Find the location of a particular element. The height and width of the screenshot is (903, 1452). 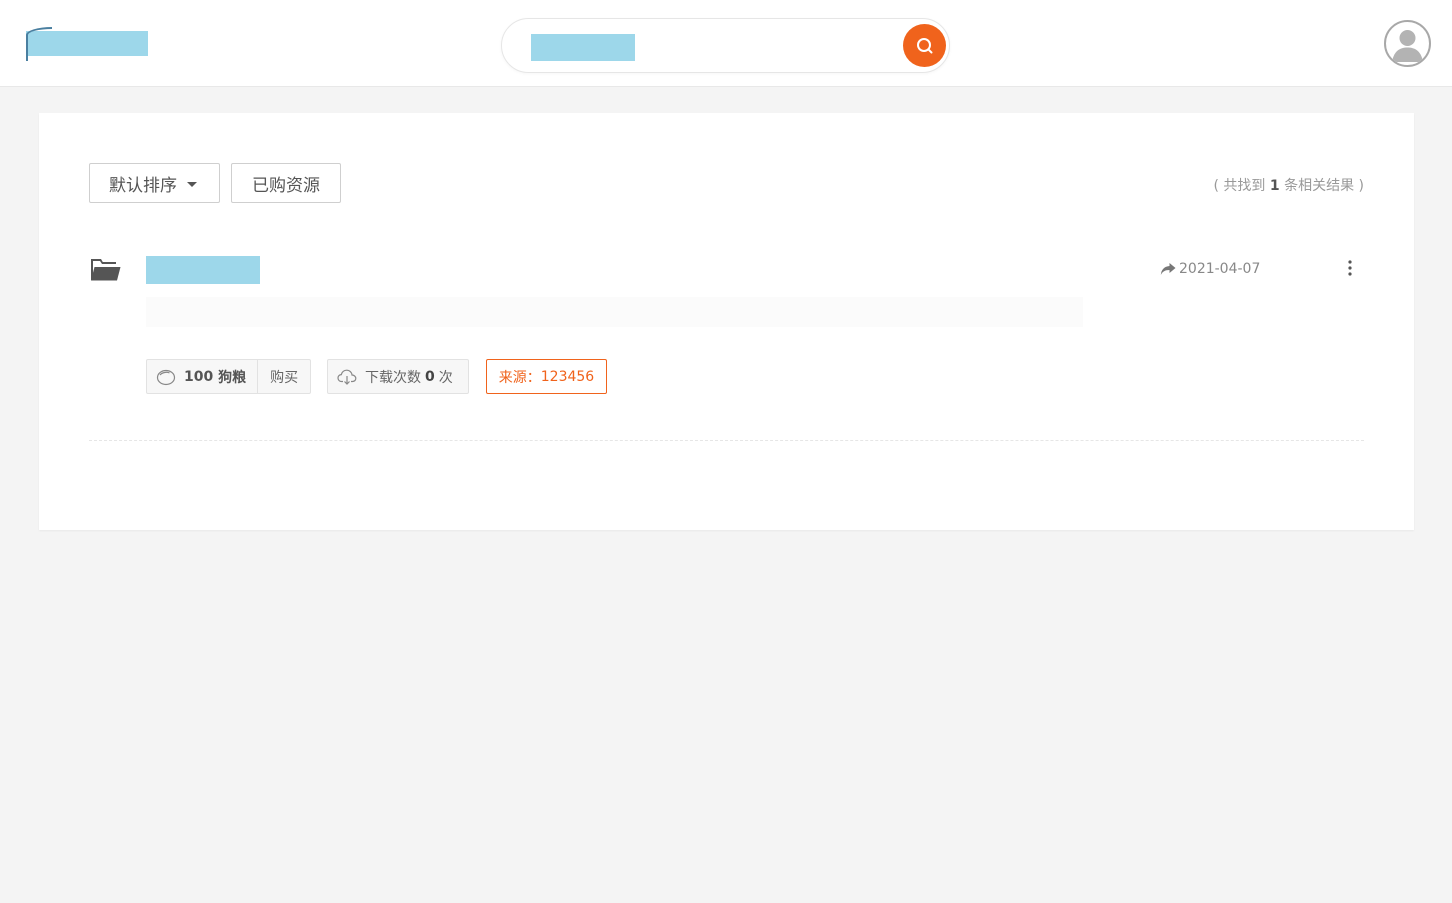

download-count-label: 下载次数 is located at coordinates (393, 377).